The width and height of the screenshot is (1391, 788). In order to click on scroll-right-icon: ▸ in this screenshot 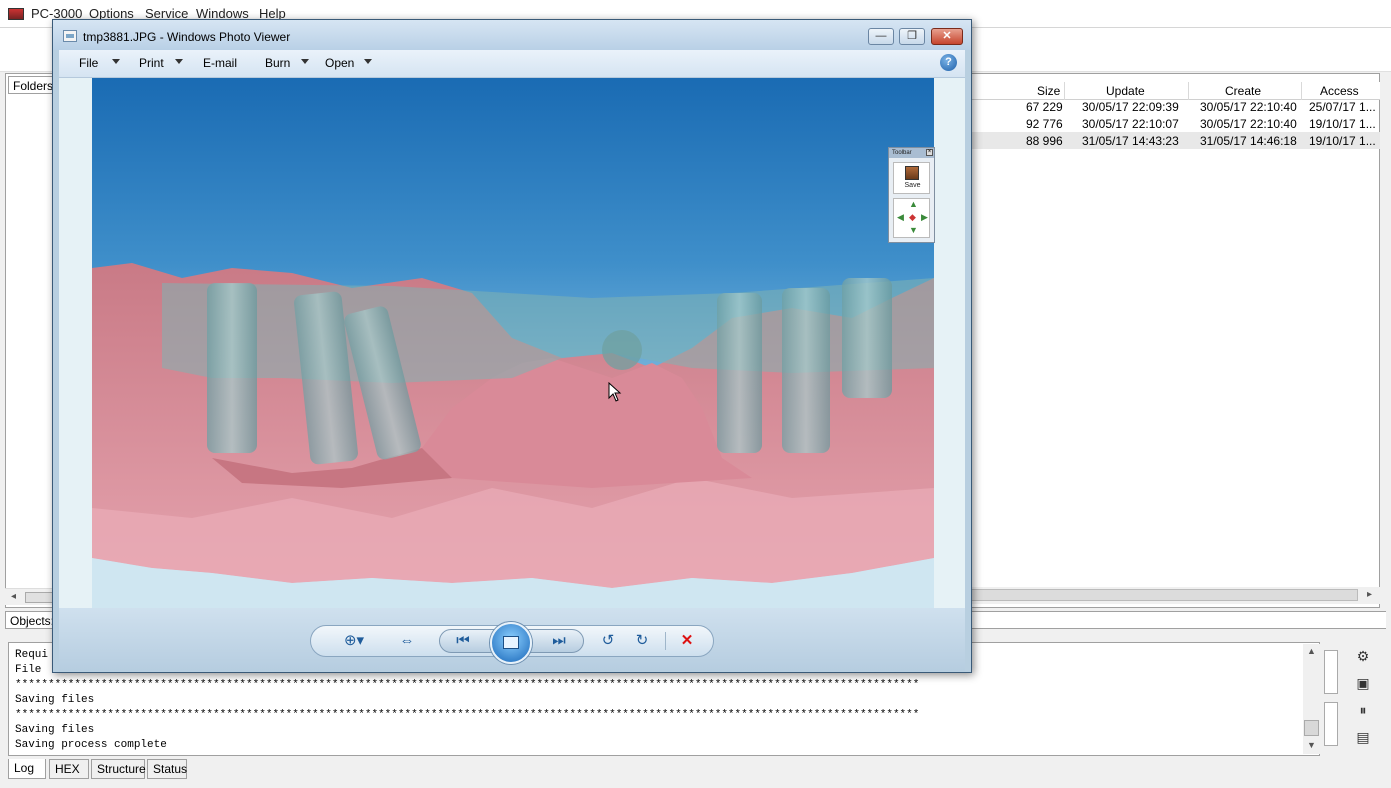, I will do `click(1369, 594)`.